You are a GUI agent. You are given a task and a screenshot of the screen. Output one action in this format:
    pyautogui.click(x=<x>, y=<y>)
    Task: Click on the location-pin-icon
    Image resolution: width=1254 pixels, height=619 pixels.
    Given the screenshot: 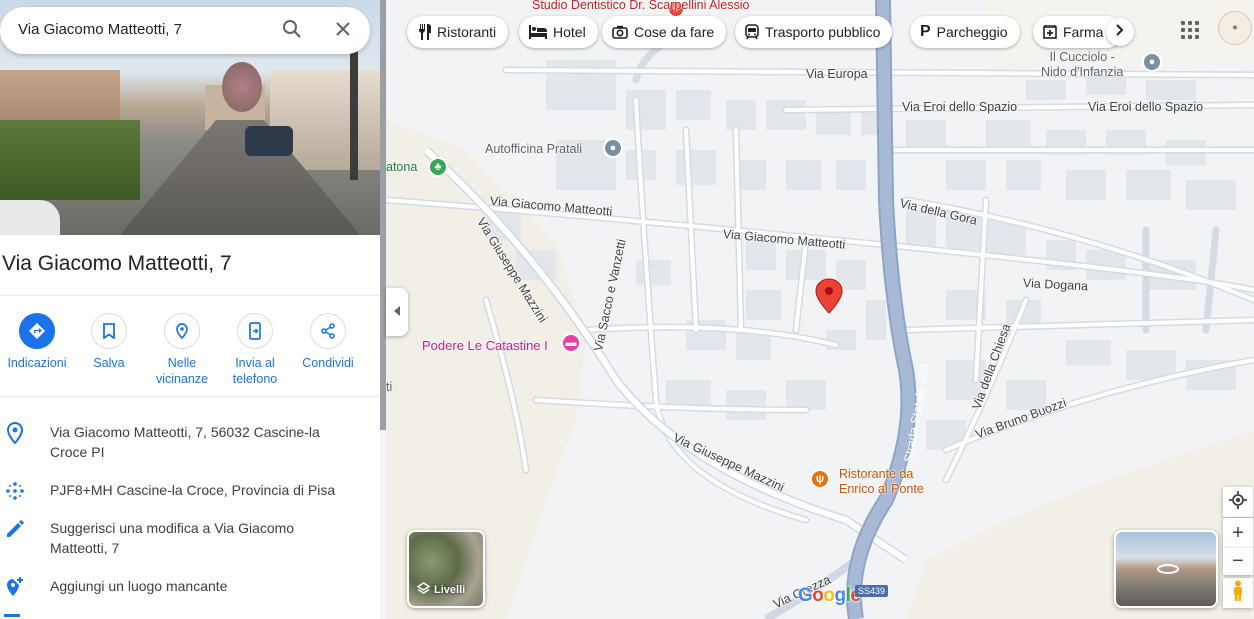 What is the action you would take?
    pyautogui.click(x=15, y=433)
    